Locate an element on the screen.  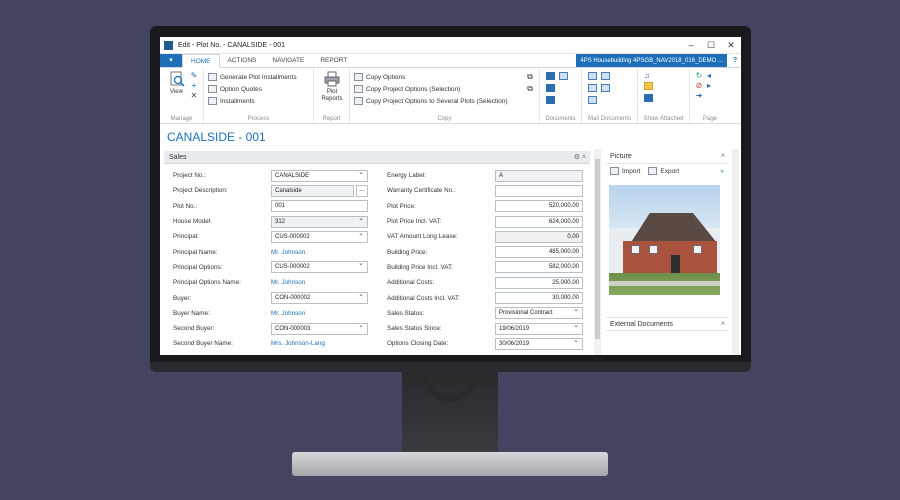
sales-status-label: Sales Status: is located at coordinates (406, 313).